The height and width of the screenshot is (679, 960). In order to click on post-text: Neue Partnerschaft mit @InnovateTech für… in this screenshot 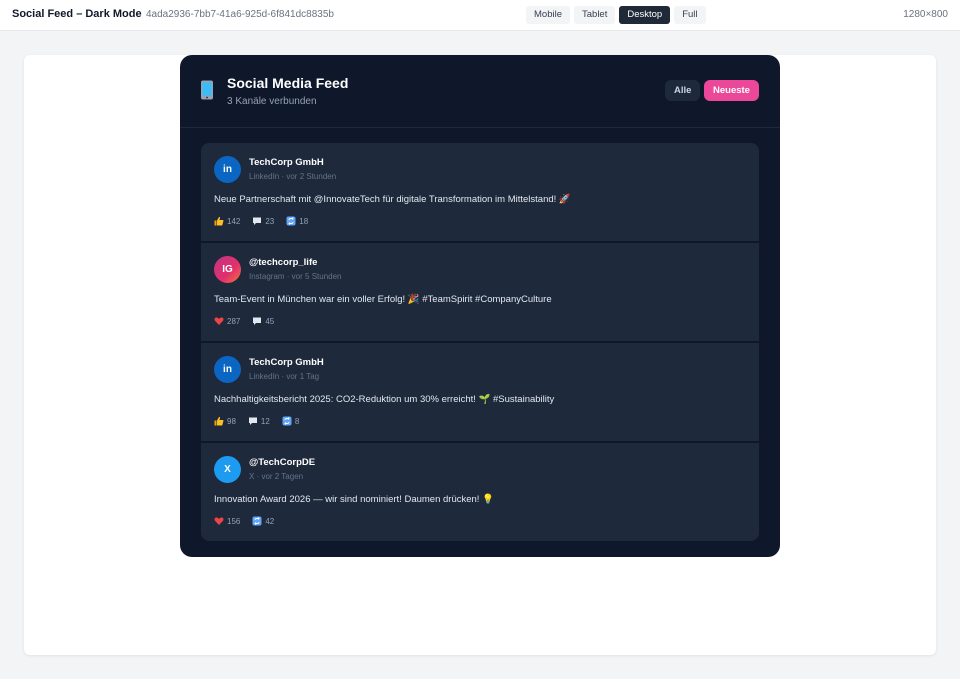, I will do `click(392, 199)`.